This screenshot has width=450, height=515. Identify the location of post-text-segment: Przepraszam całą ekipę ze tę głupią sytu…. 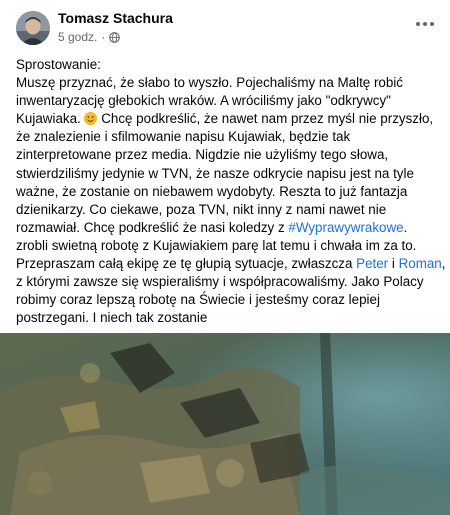
(186, 264).